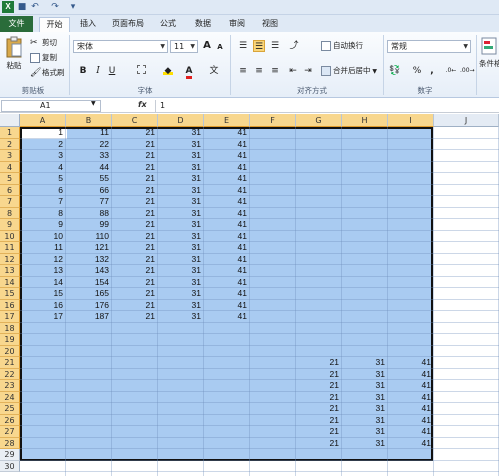 Image resolution: width=499 pixels, height=476 pixels. I want to click on underline-button: U, so click(112, 71).